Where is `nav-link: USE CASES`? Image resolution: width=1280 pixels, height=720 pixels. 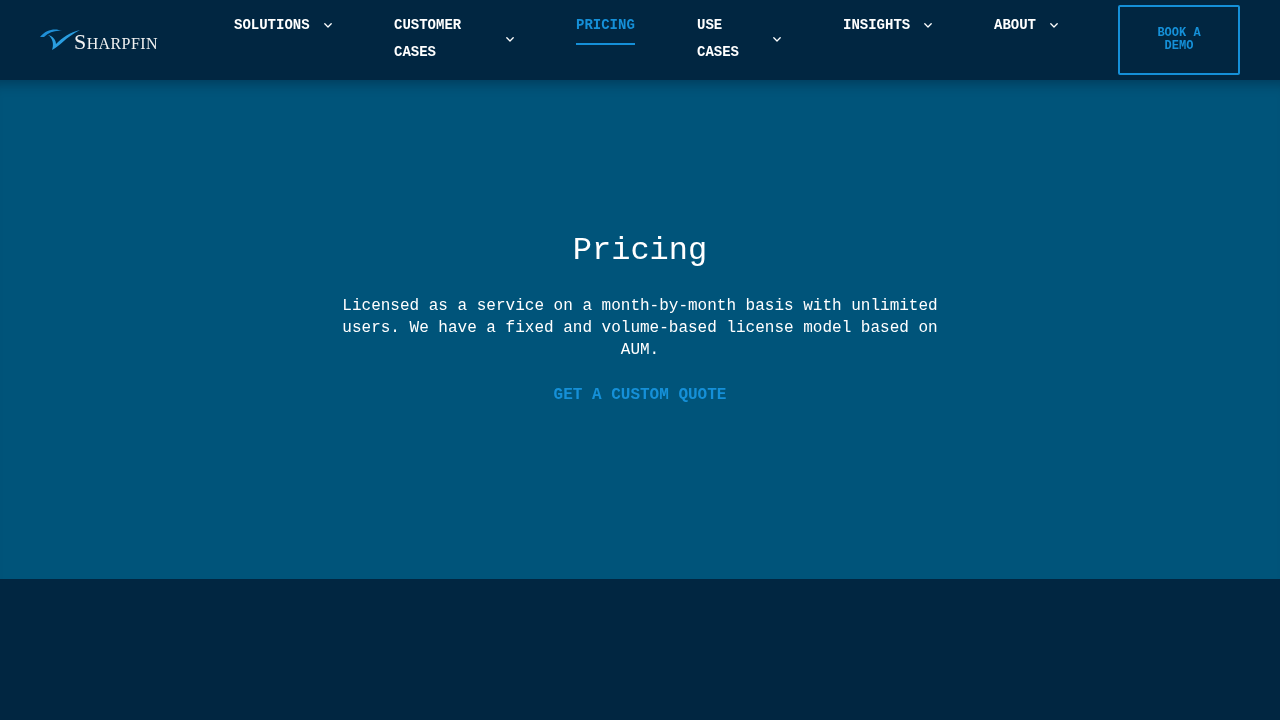 nav-link: USE CASES is located at coordinates (739, 39).